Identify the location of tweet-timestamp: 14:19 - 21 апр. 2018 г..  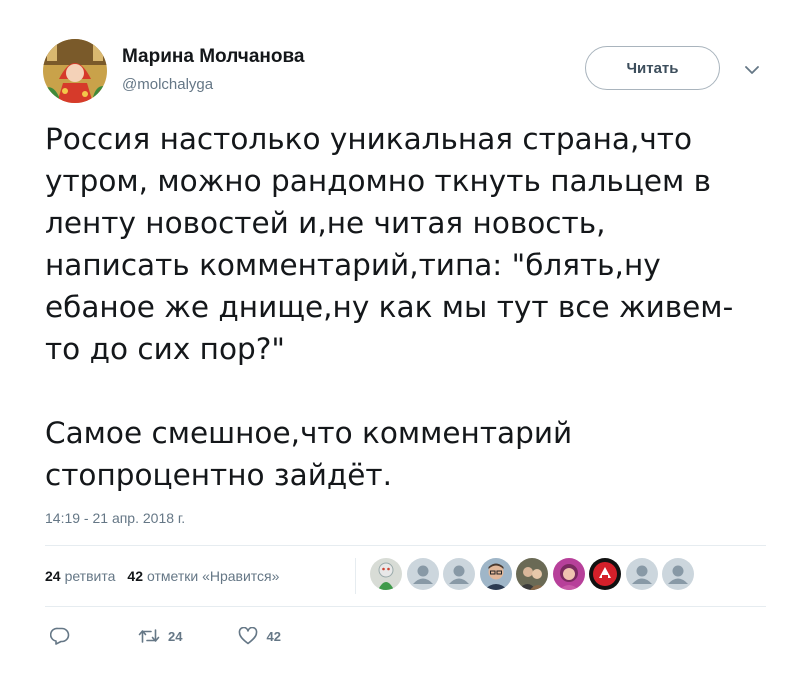
(115, 518).